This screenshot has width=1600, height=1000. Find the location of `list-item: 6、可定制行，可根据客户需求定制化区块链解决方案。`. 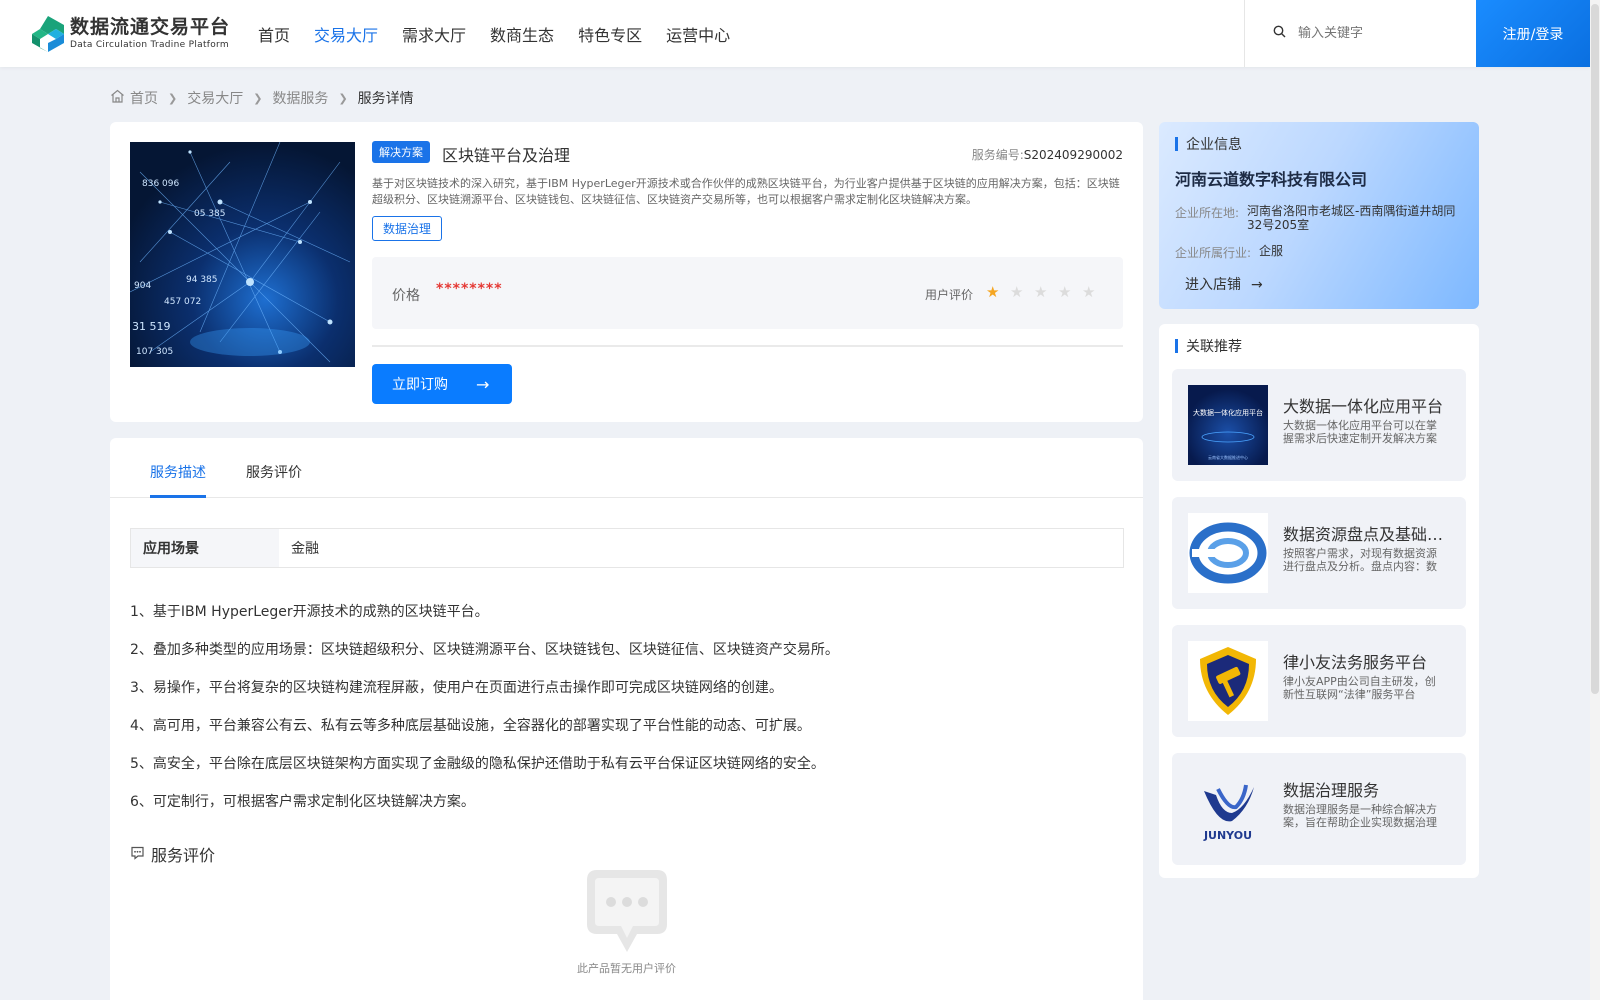

list-item: 6、可定制行，可根据客户需求定制化区块链解决方案。 is located at coordinates (302, 802).